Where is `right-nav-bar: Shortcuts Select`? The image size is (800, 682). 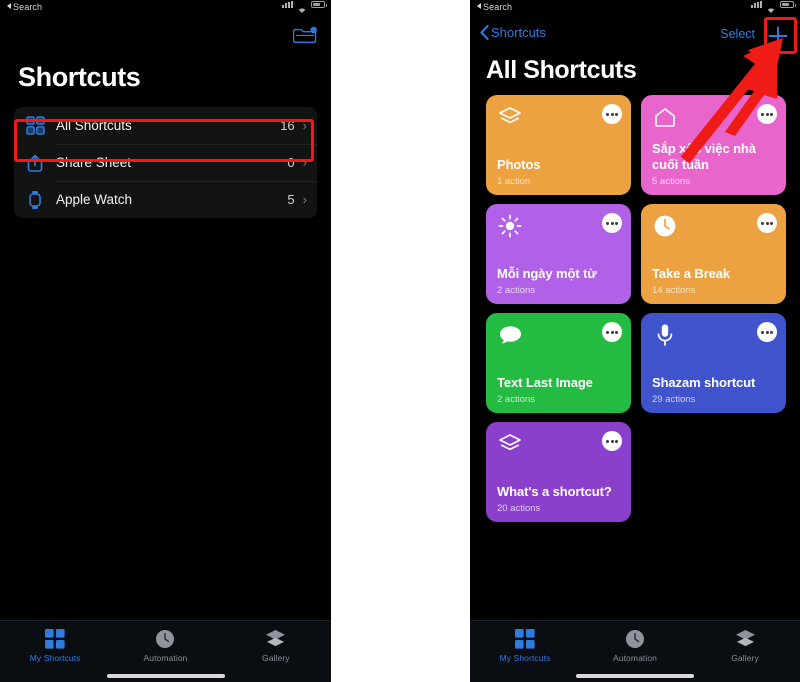 right-nav-bar: Shortcuts Select is located at coordinates (635, 35).